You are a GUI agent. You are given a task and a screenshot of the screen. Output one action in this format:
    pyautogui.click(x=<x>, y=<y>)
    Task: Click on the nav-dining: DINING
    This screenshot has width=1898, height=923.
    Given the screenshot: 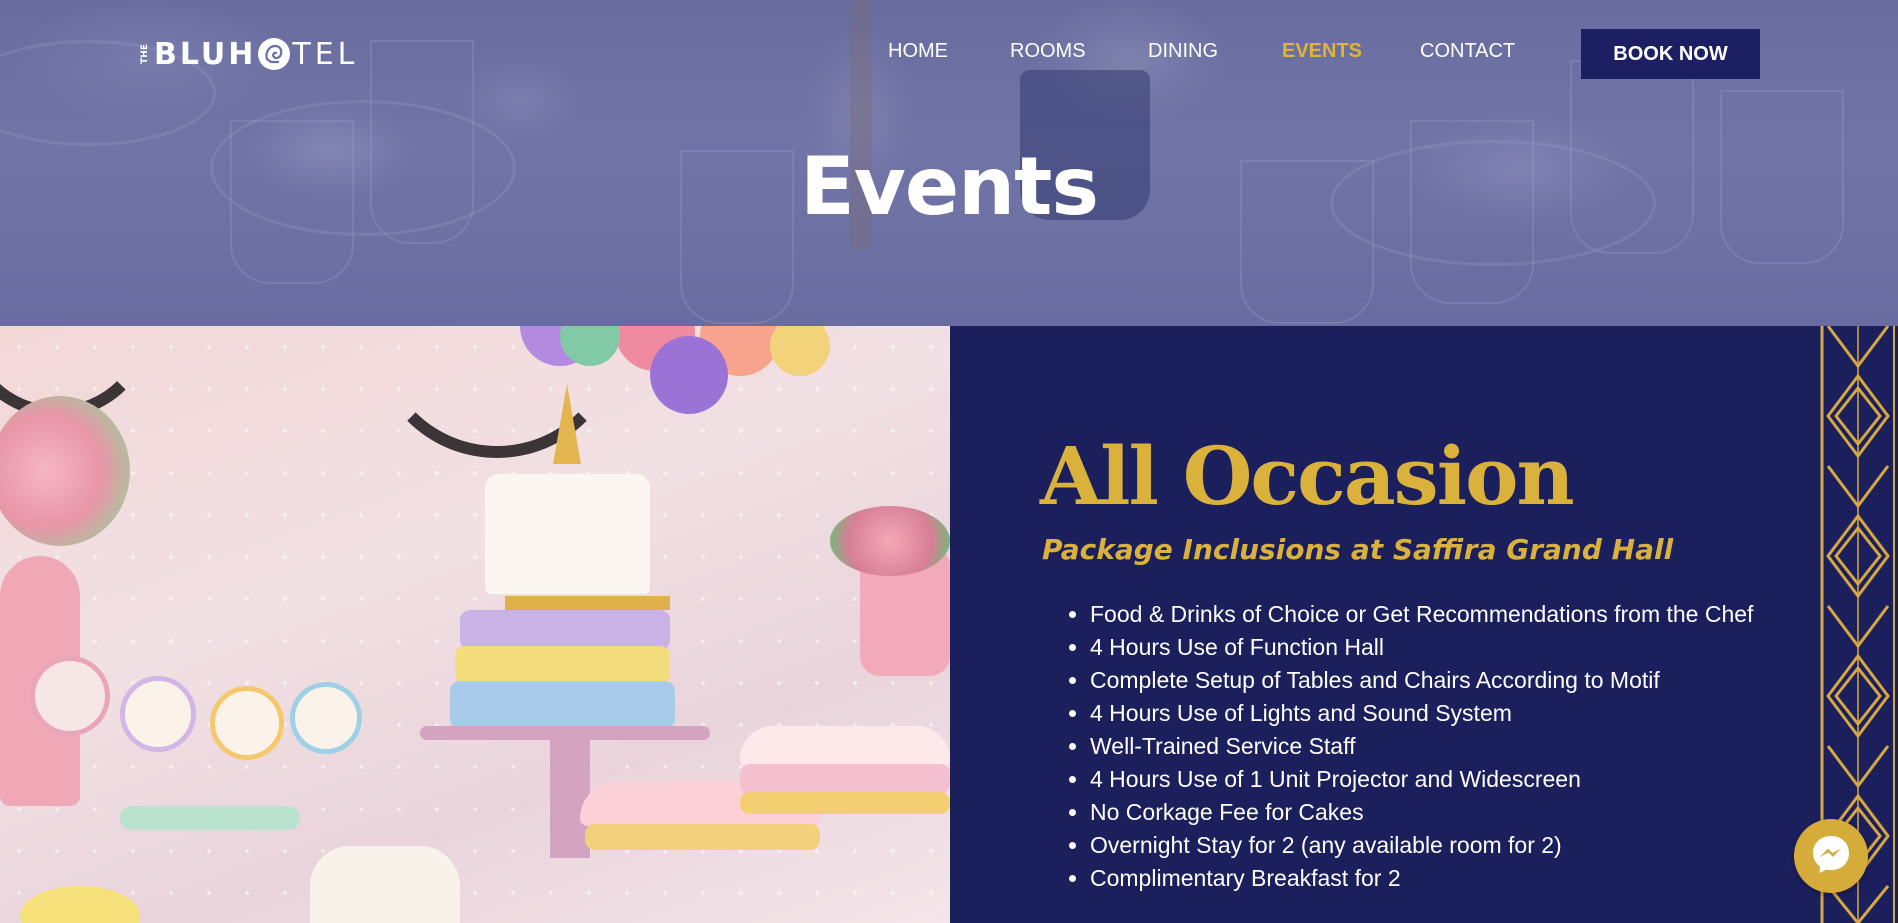 What is the action you would take?
    pyautogui.click(x=1183, y=51)
    